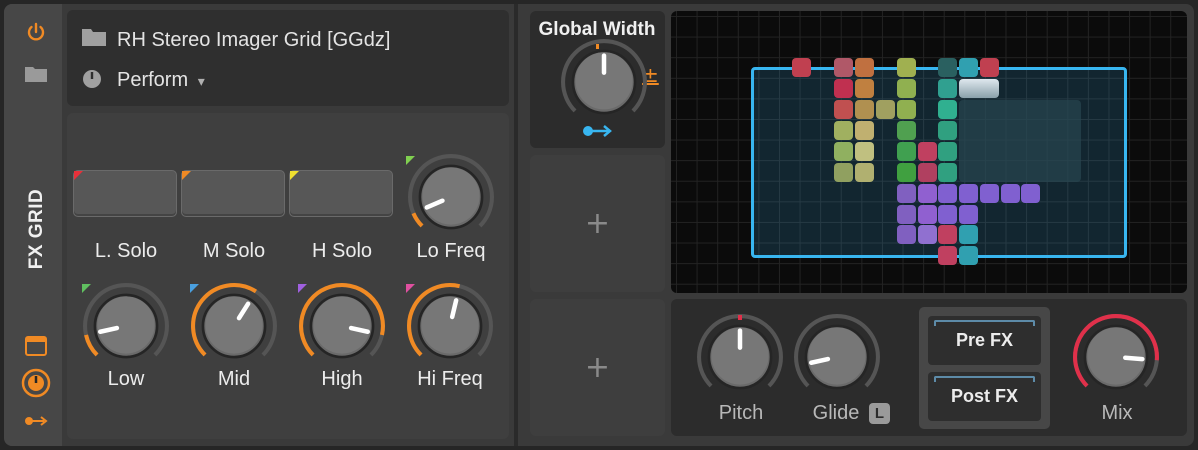 The width and height of the screenshot is (1198, 450). What do you see at coordinates (36, 383) in the screenshot?
I see `macro-knob-icon` at bounding box center [36, 383].